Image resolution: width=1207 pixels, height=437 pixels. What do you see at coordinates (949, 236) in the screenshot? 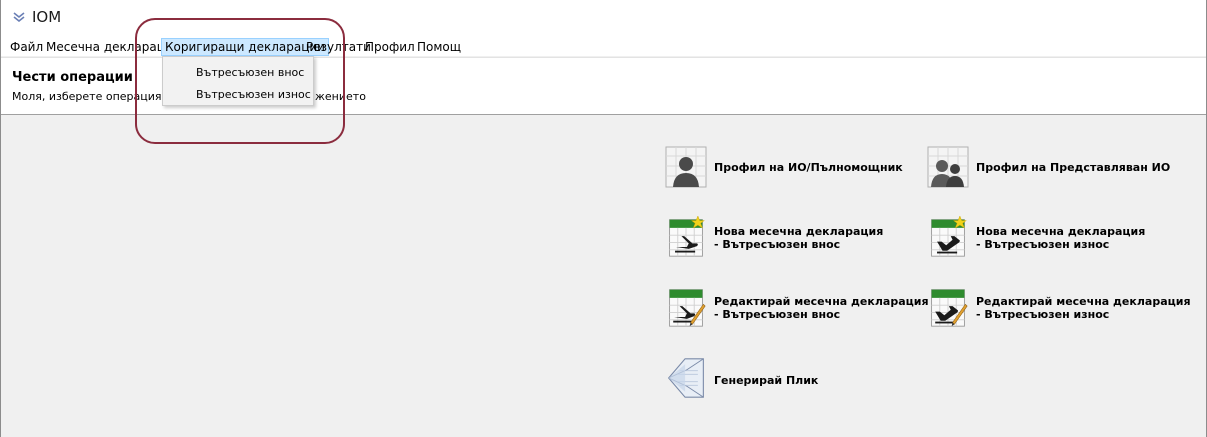
I see `new-declaration-export-icon` at bounding box center [949, 236].